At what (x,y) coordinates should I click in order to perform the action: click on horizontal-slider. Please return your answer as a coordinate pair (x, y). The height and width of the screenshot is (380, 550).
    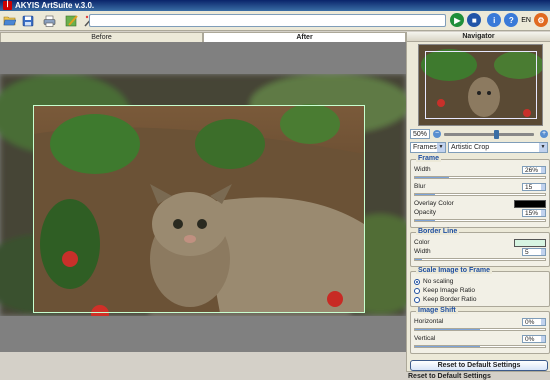
    Looking at the image, I should click on (480, 329).